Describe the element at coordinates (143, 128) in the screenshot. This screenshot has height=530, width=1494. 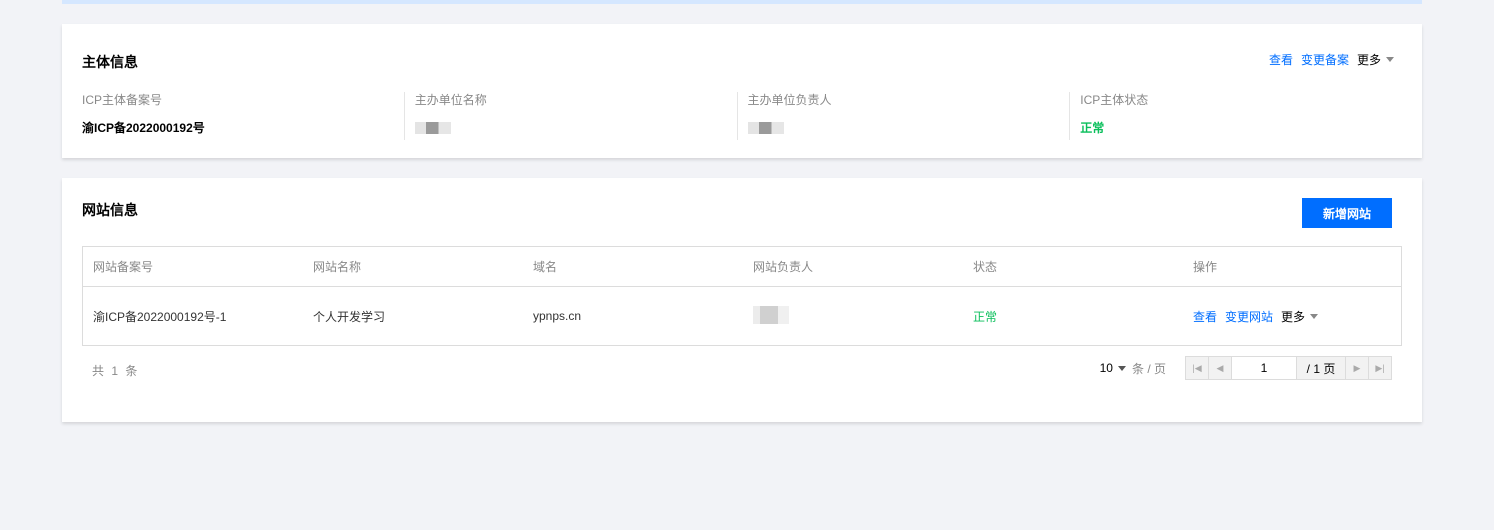
I see `field-value: 渝ICP备2022000192号` at that location.